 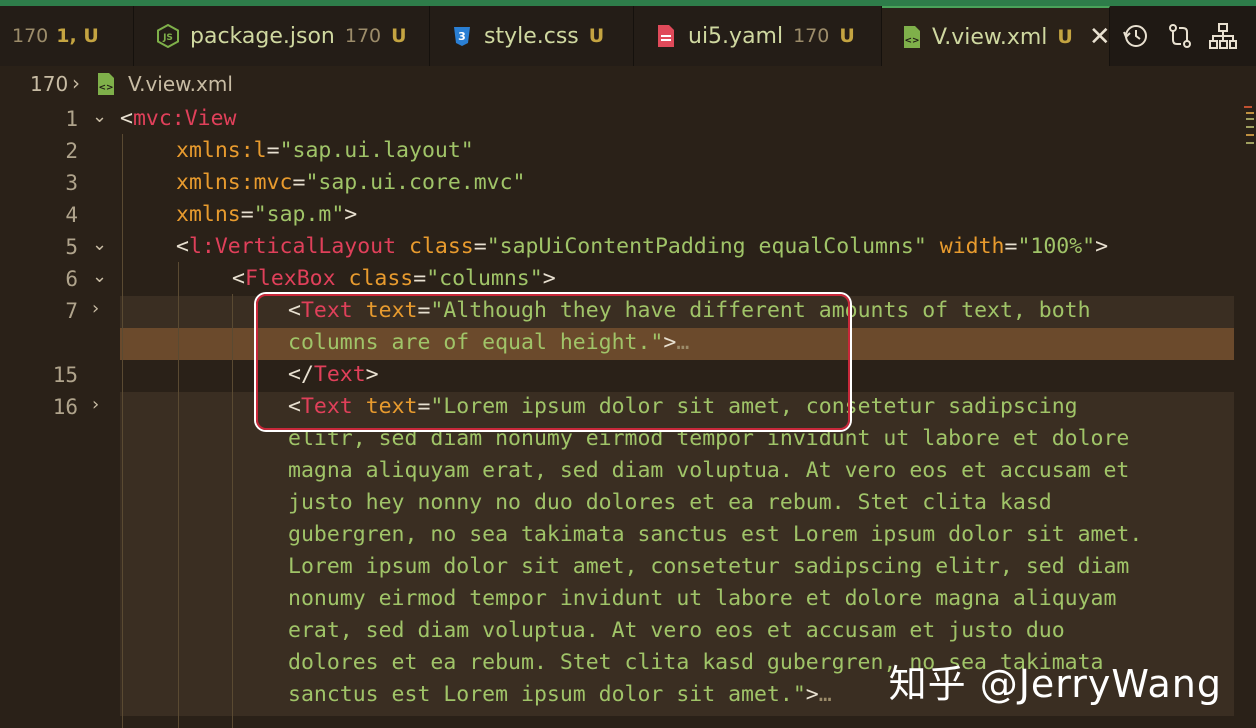 What do you see at coordinates (990, 37) in the screenshot?
I see `tab-label: V.view.xml` at bounding box center [990, 37].